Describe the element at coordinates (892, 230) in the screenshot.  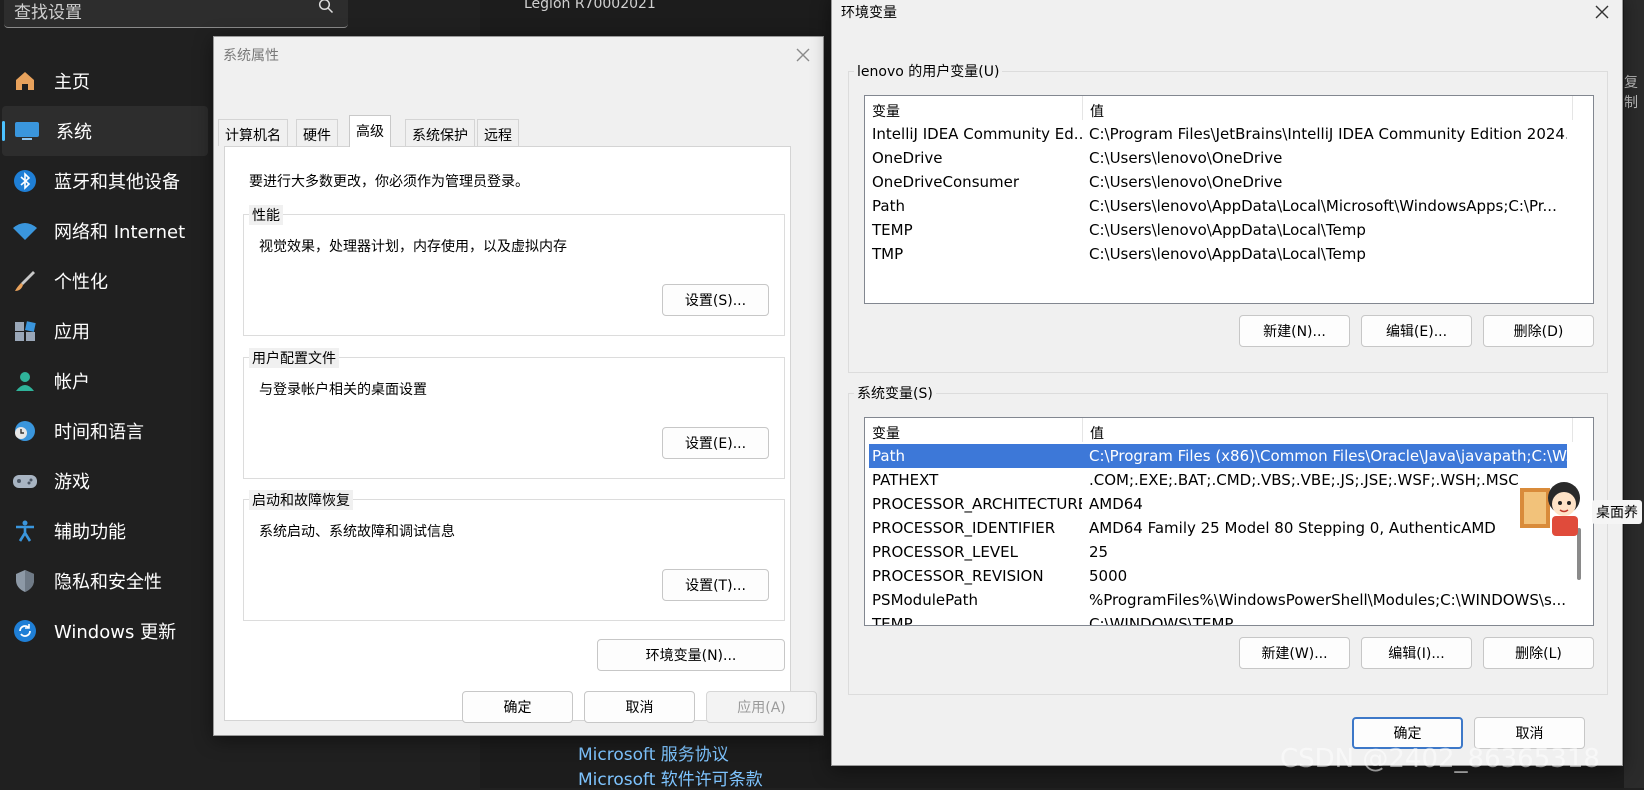
I see `variable-name-cell: TEMP` at that location.